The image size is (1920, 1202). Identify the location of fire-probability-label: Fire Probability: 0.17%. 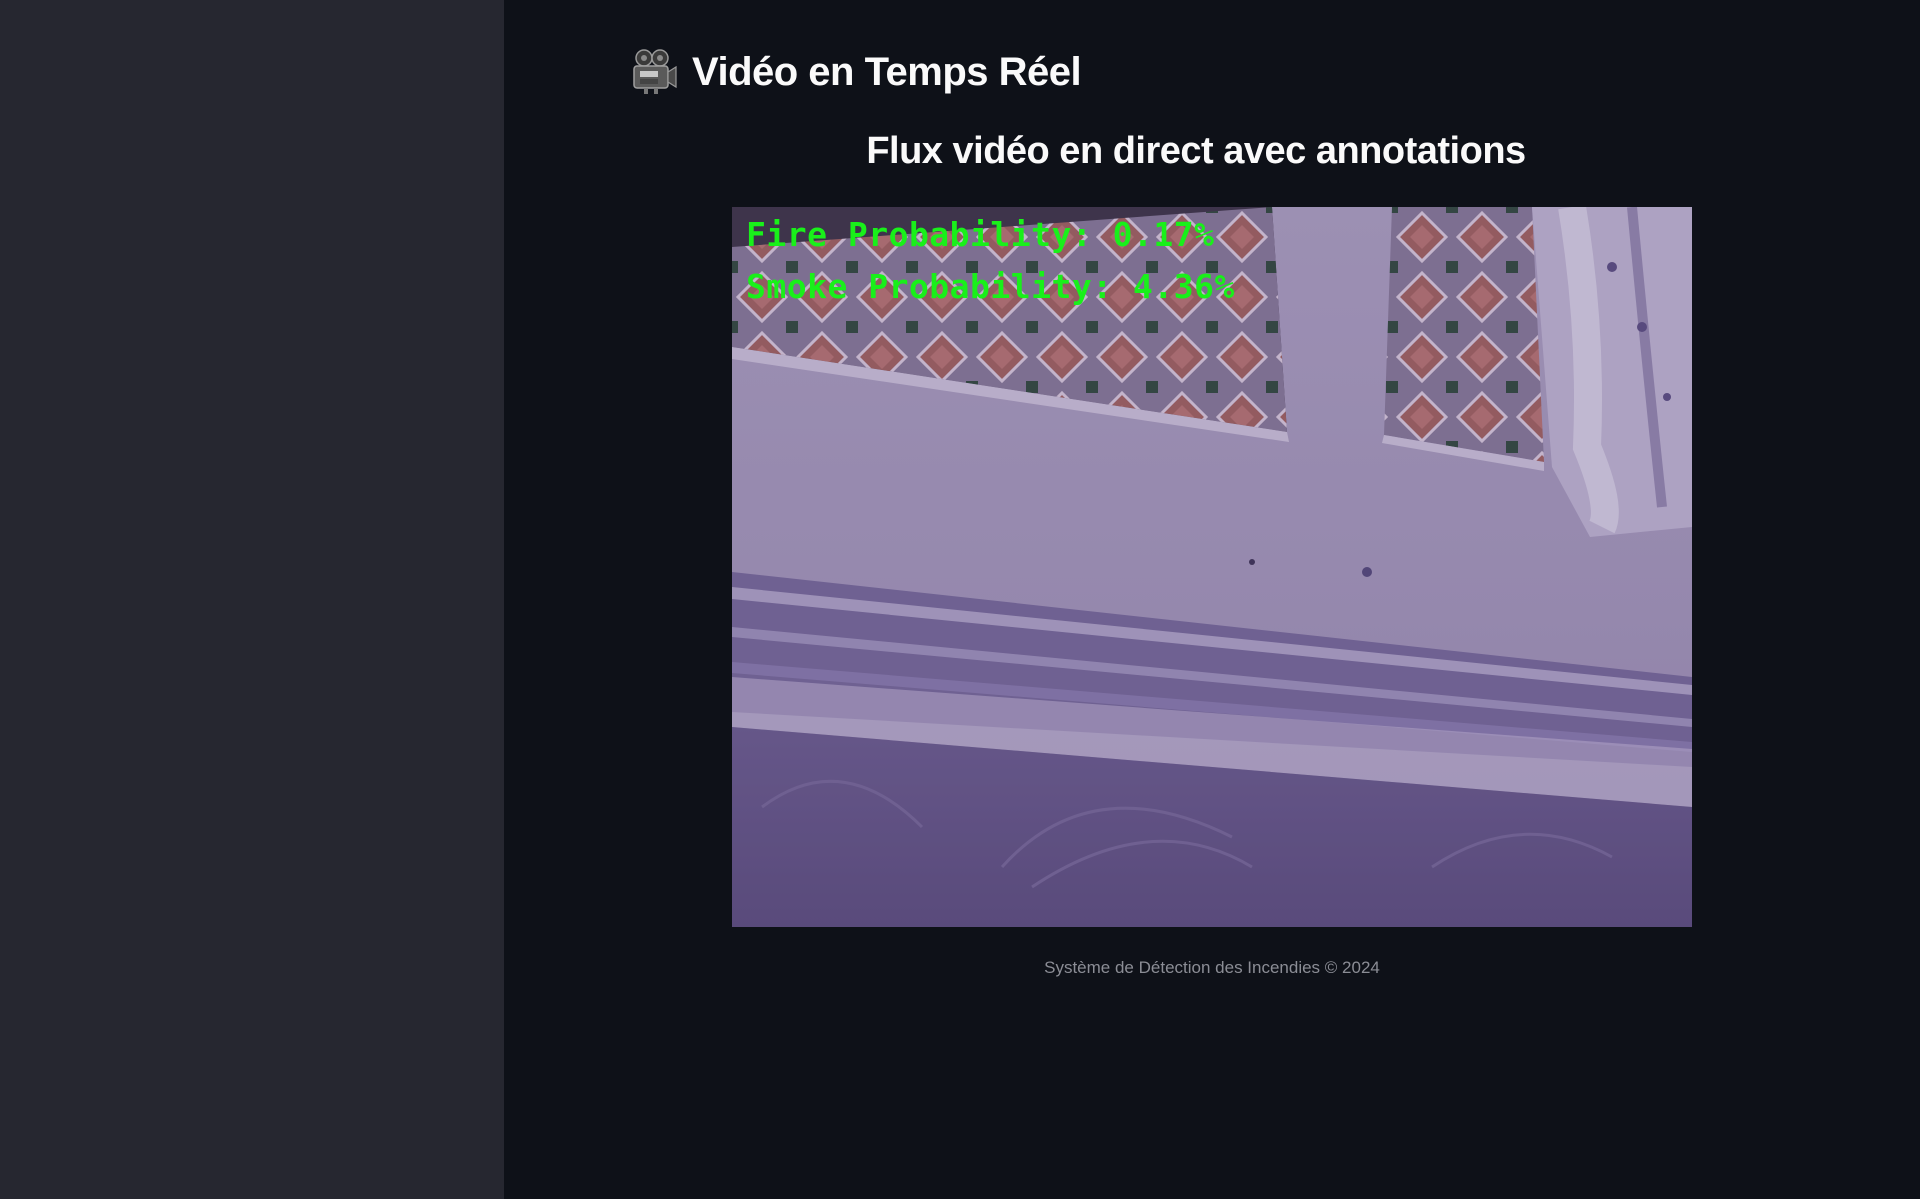
(980, 234).